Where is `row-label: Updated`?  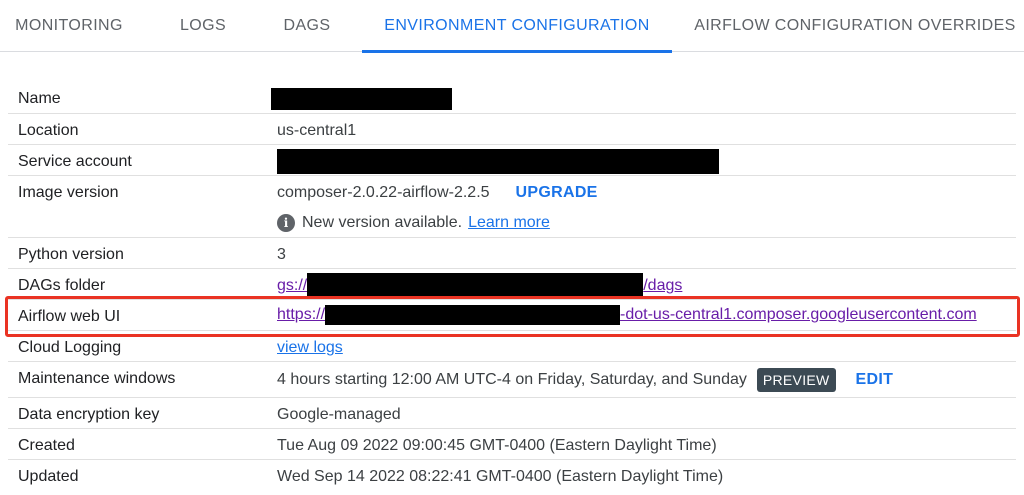 row-label: Updated is located at coordinates (48, 476).